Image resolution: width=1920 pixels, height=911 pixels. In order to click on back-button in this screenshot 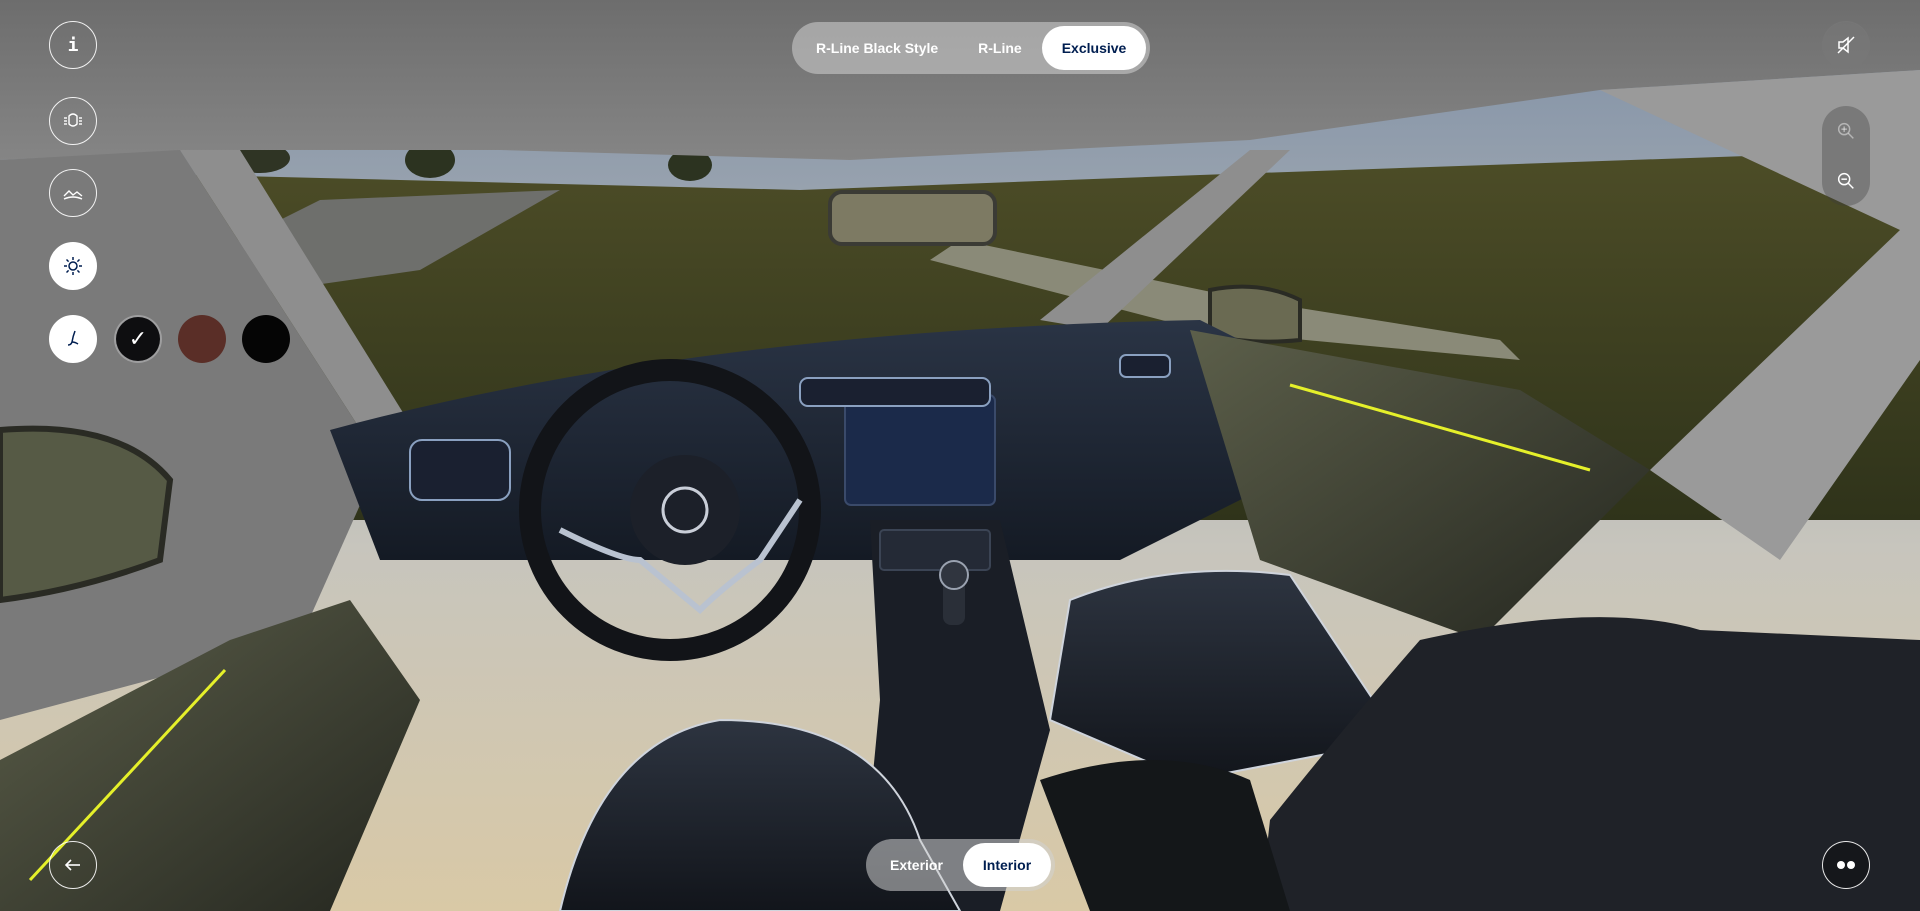, I will do `click(73, 865)`.